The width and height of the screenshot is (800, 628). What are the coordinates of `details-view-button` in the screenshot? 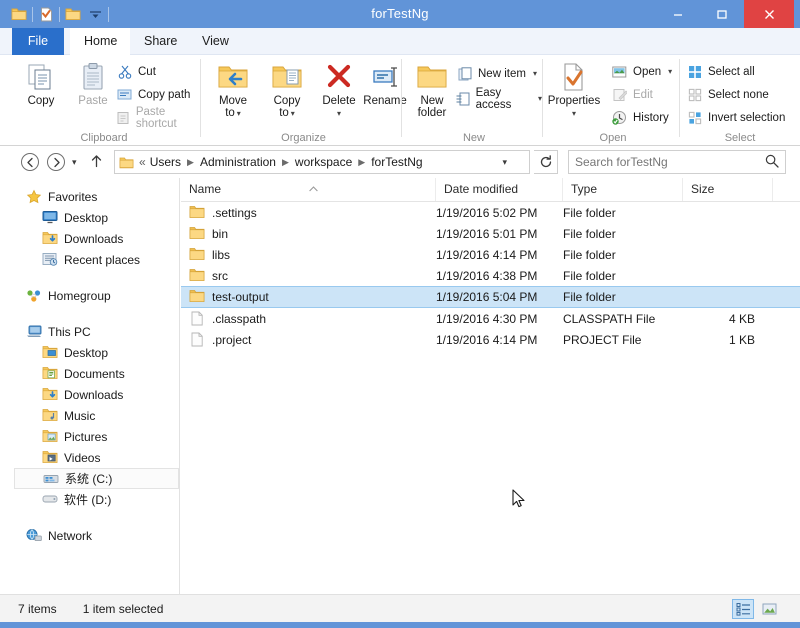 It's located at (743, 609).